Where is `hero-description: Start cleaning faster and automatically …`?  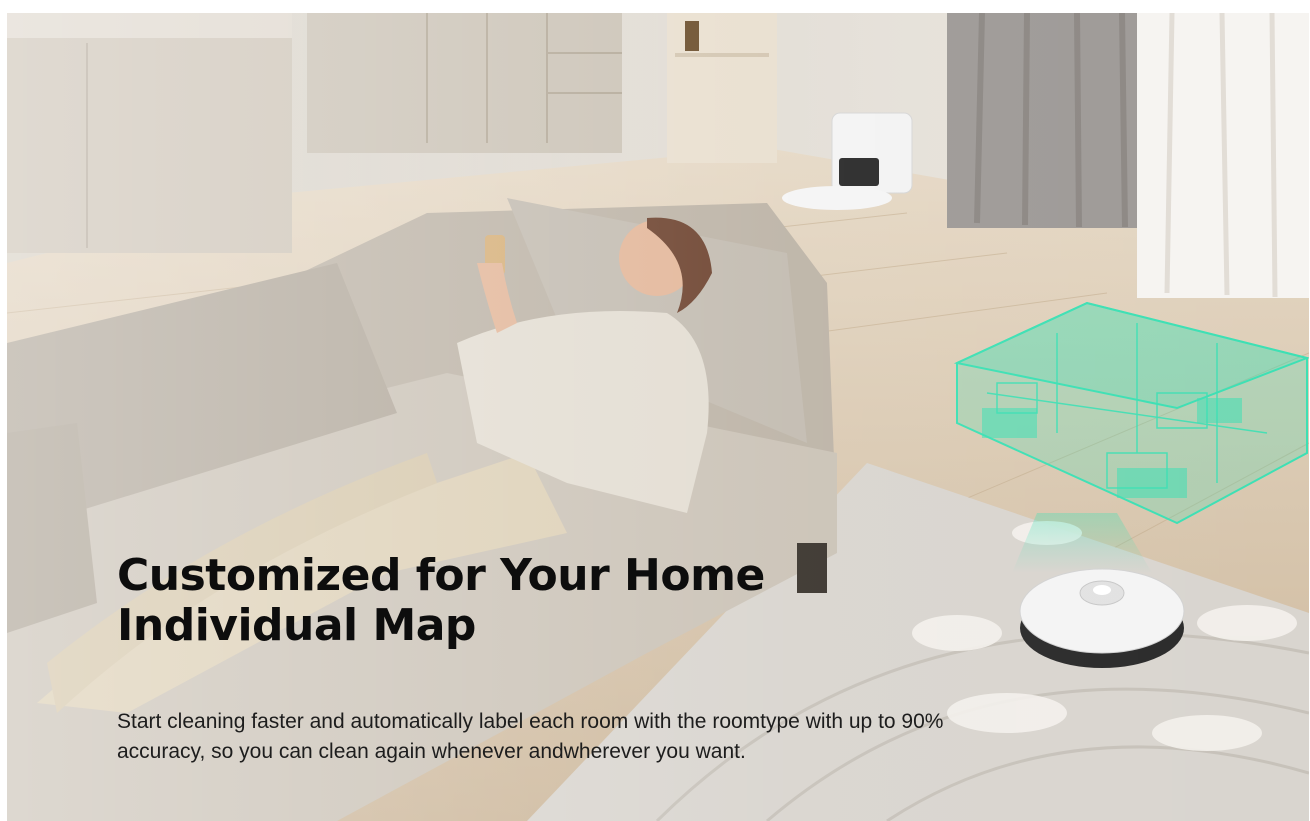 hero-description: Start cleaning faster and automatically … is located at coordinates (530, 736).